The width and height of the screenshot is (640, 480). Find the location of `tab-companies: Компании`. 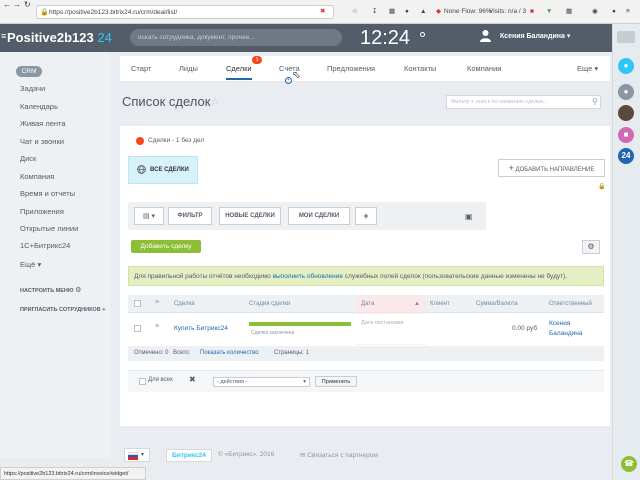

tab-companies: Компании is located at coordinates (484, 68).